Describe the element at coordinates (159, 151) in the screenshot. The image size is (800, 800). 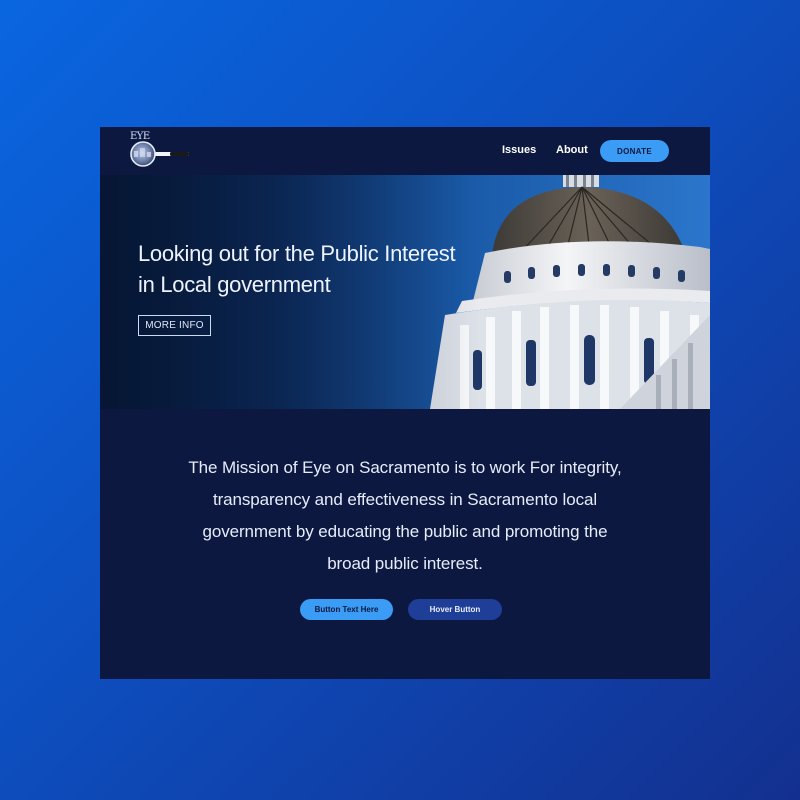
I see `logo: EYE` at that location.